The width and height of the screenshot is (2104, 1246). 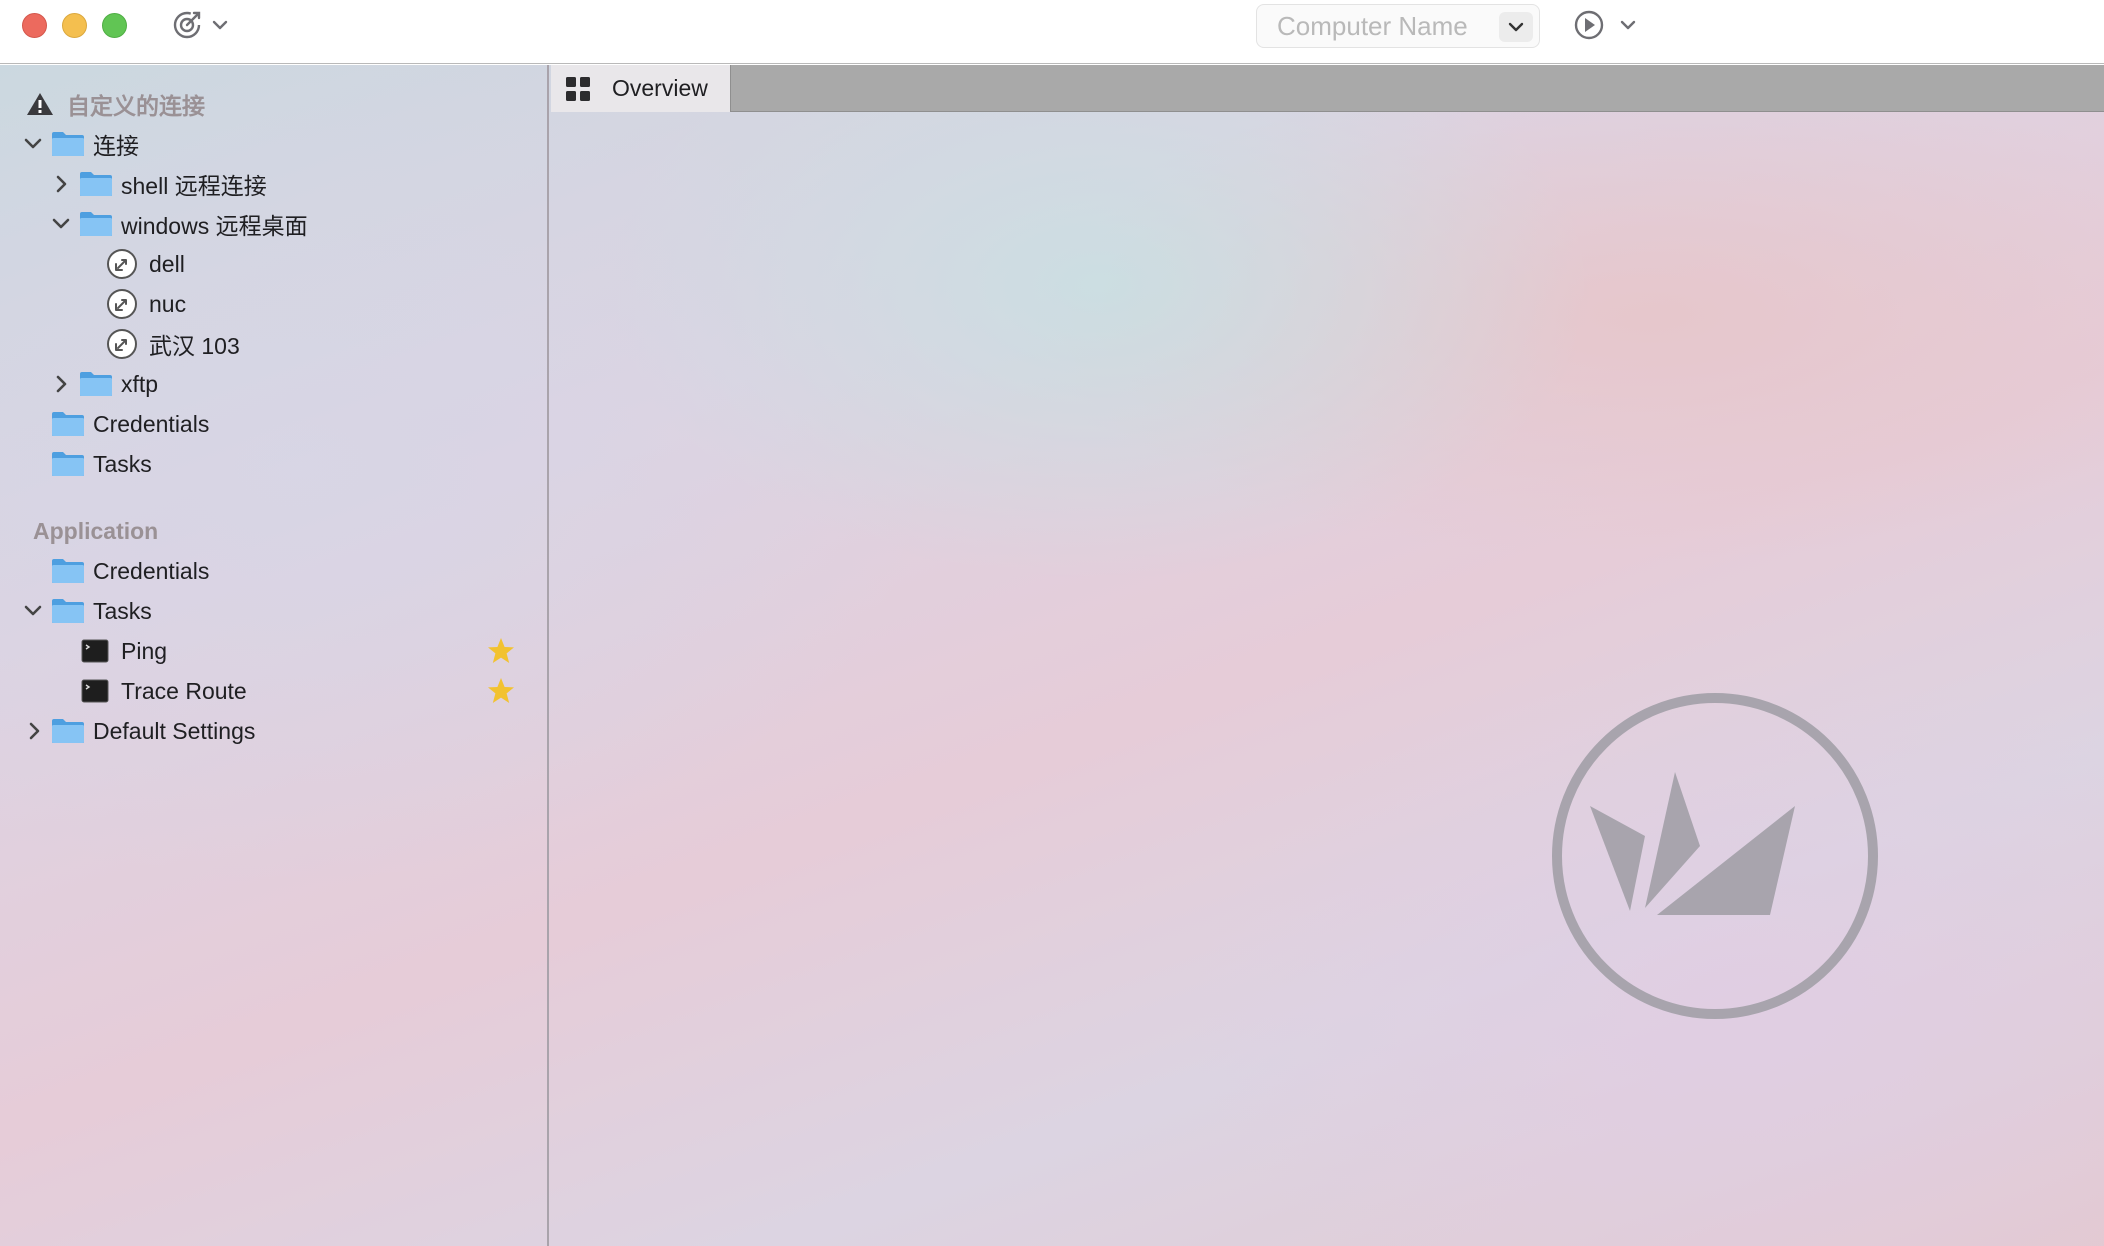 I want to click on connect-menu-button, so click(x=201, y=27).